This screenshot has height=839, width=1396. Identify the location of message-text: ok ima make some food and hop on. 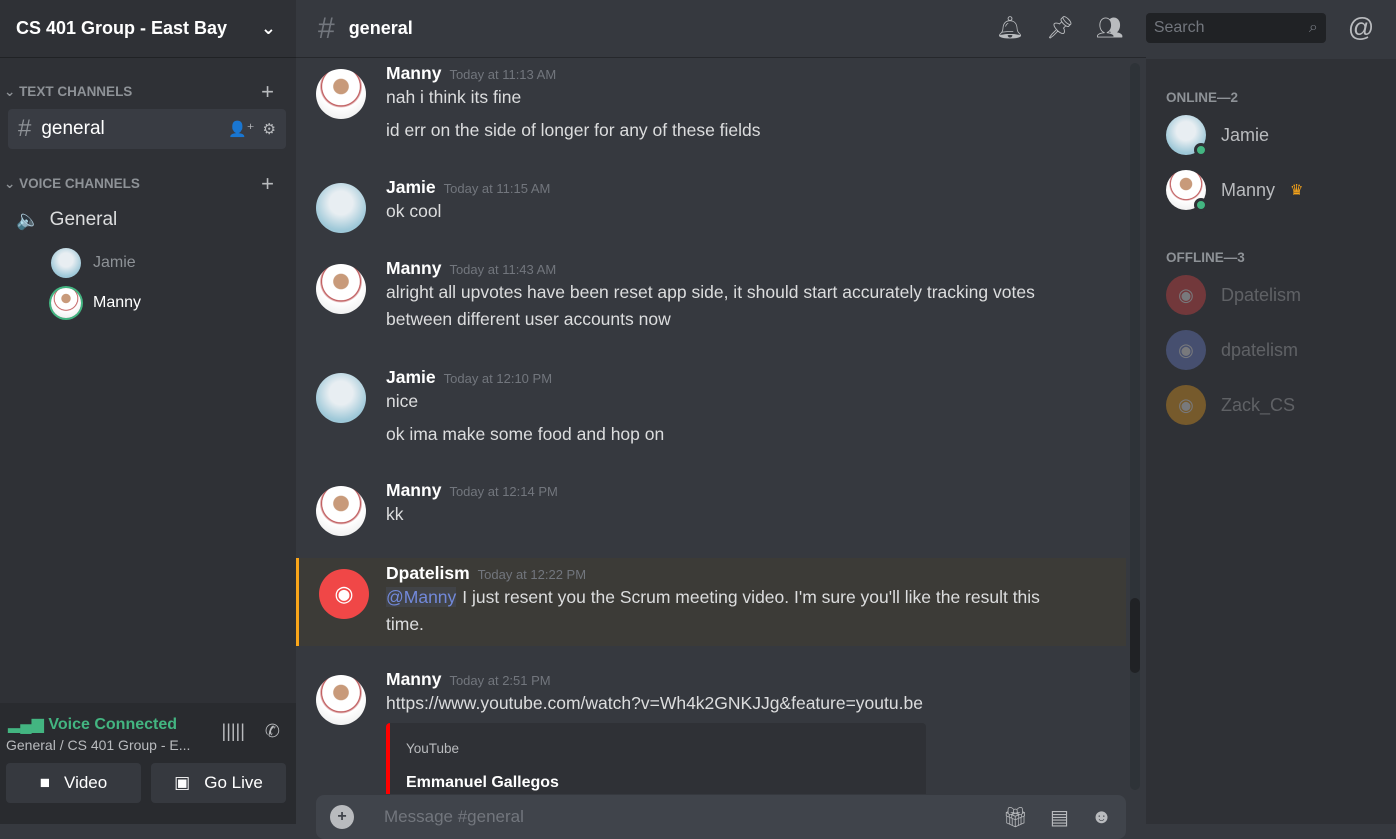
(525, 434).